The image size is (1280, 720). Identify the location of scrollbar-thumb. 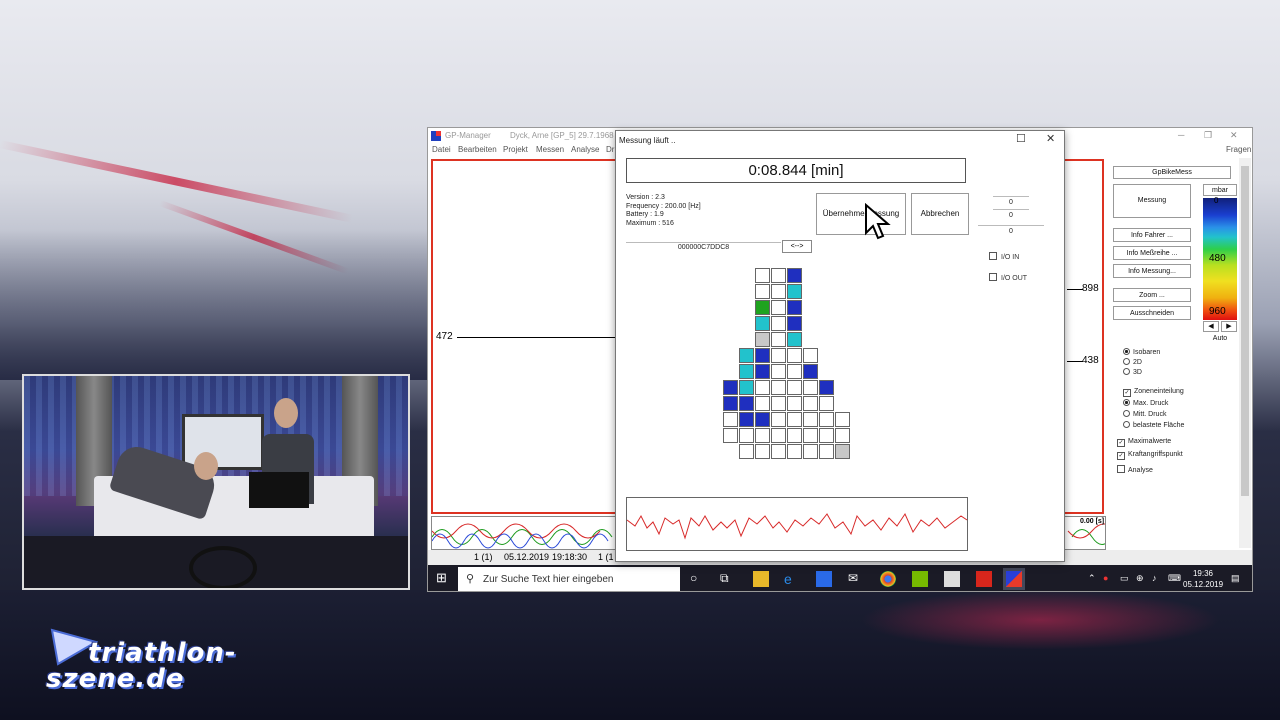
(1245, 331).